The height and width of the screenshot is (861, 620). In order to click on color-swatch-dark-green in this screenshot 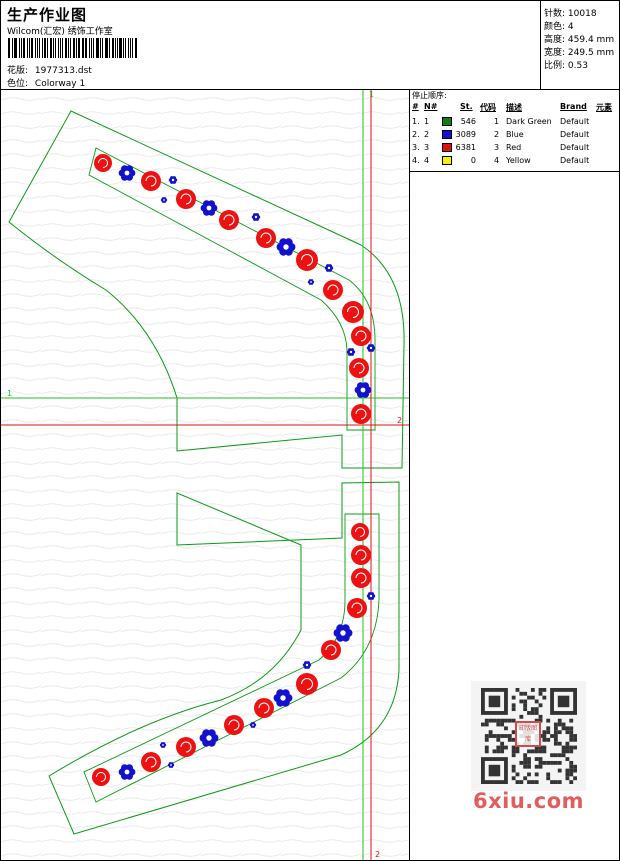, I will do `click(447, 121)`.